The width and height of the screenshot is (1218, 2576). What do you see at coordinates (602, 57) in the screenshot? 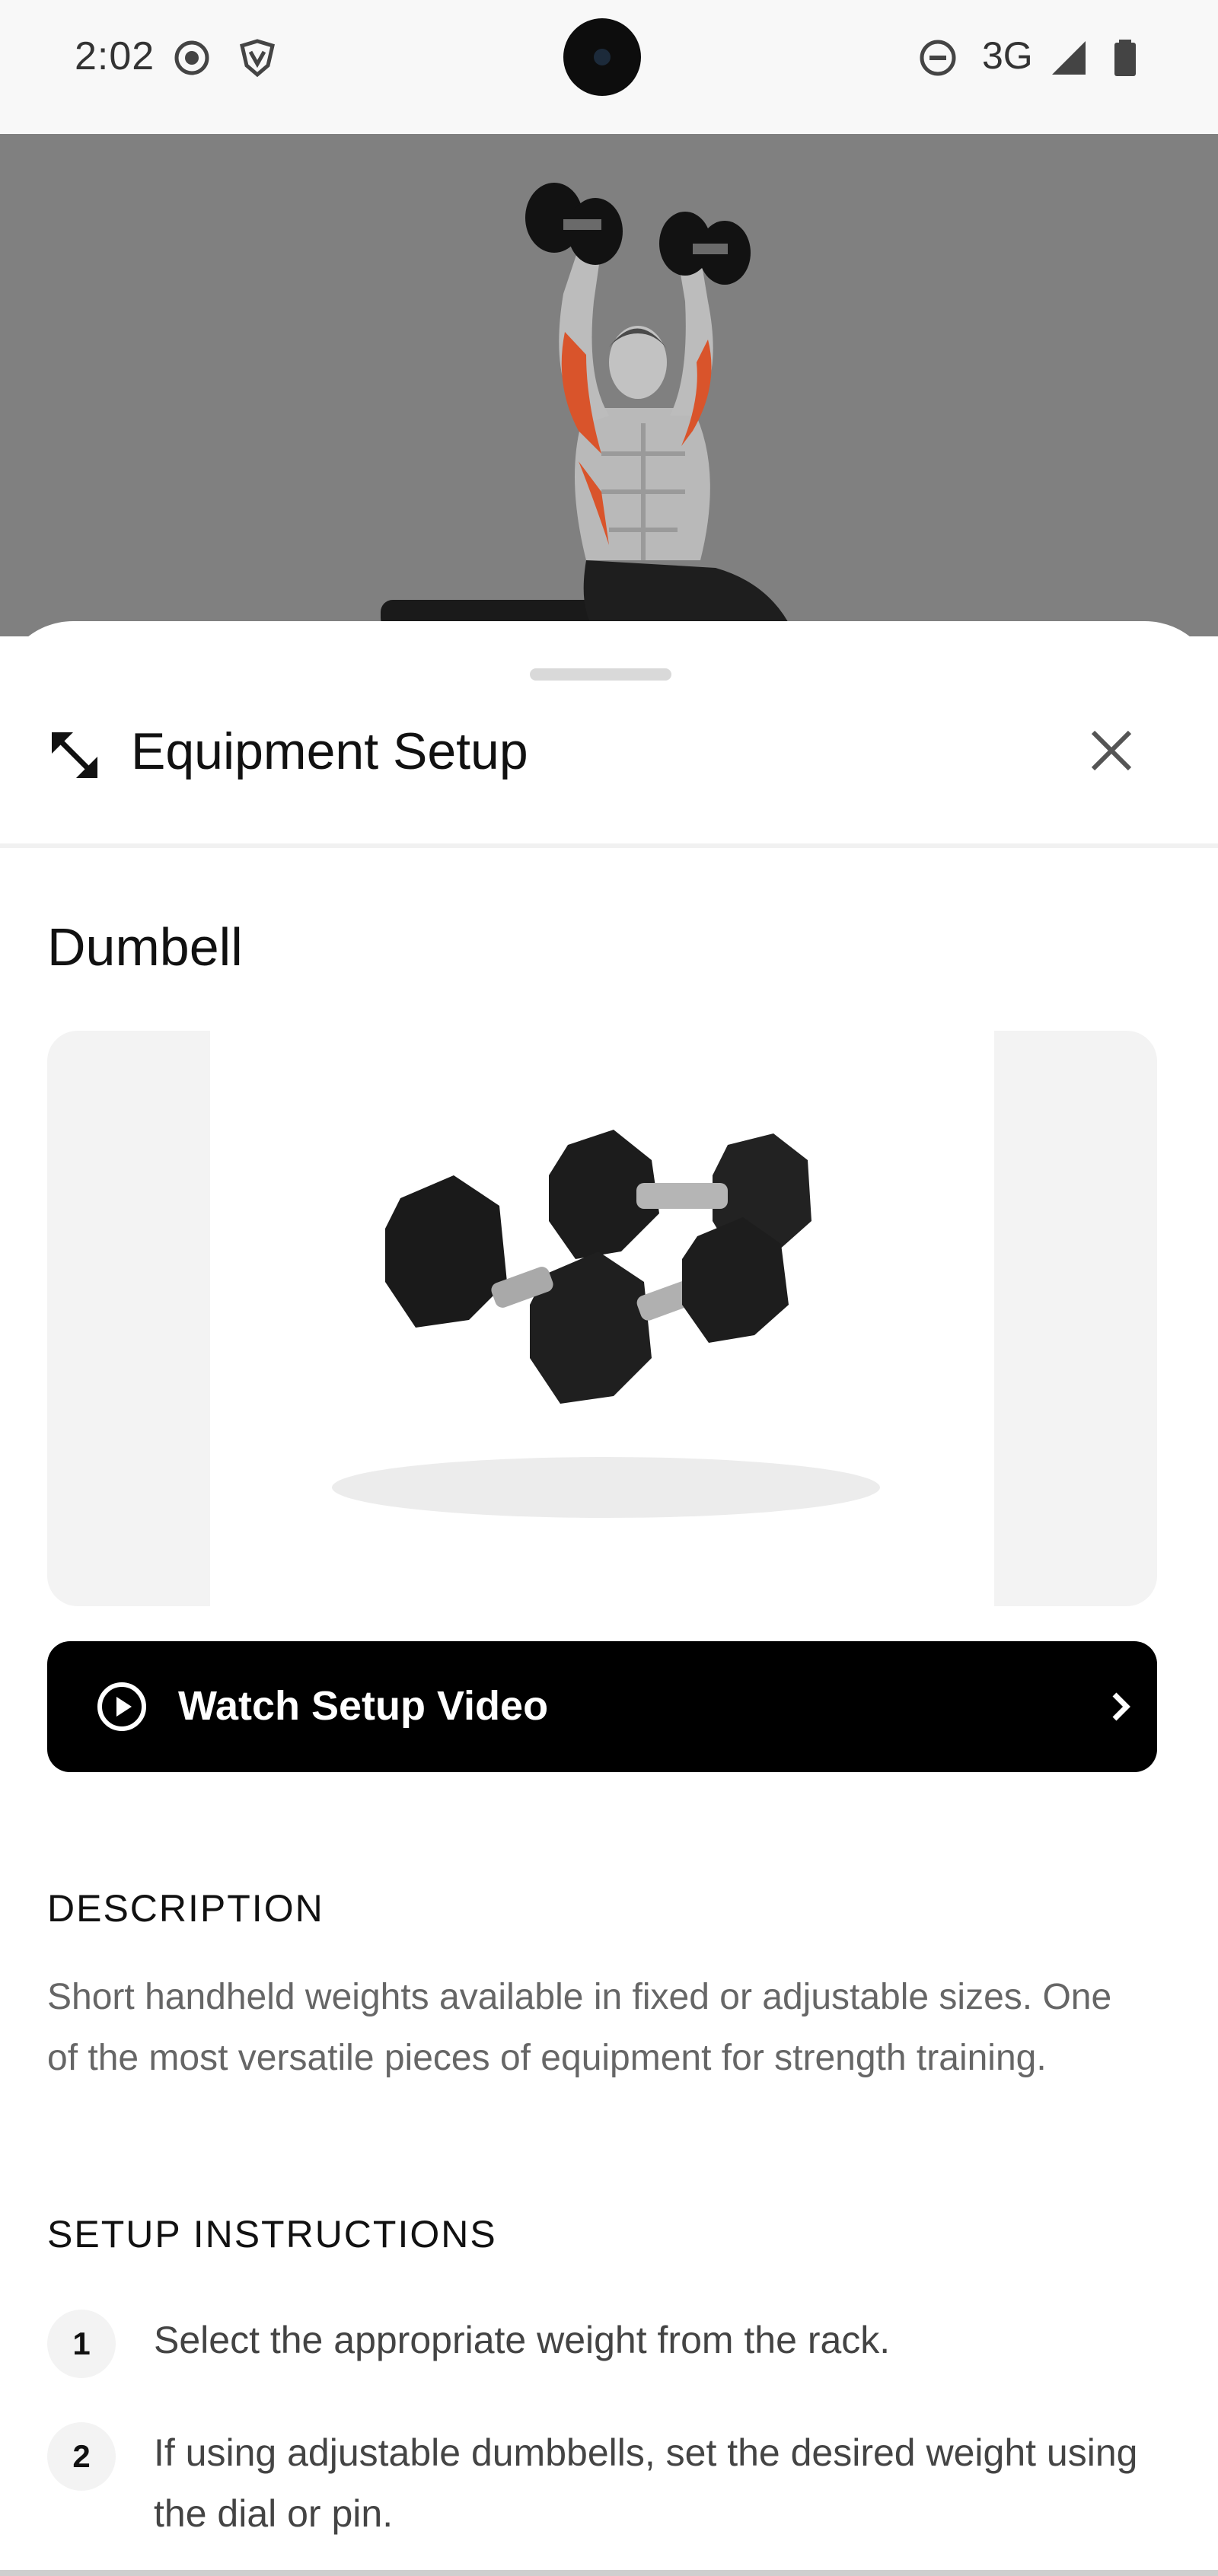
I see `front-camera` at bounding box center [602, 57].